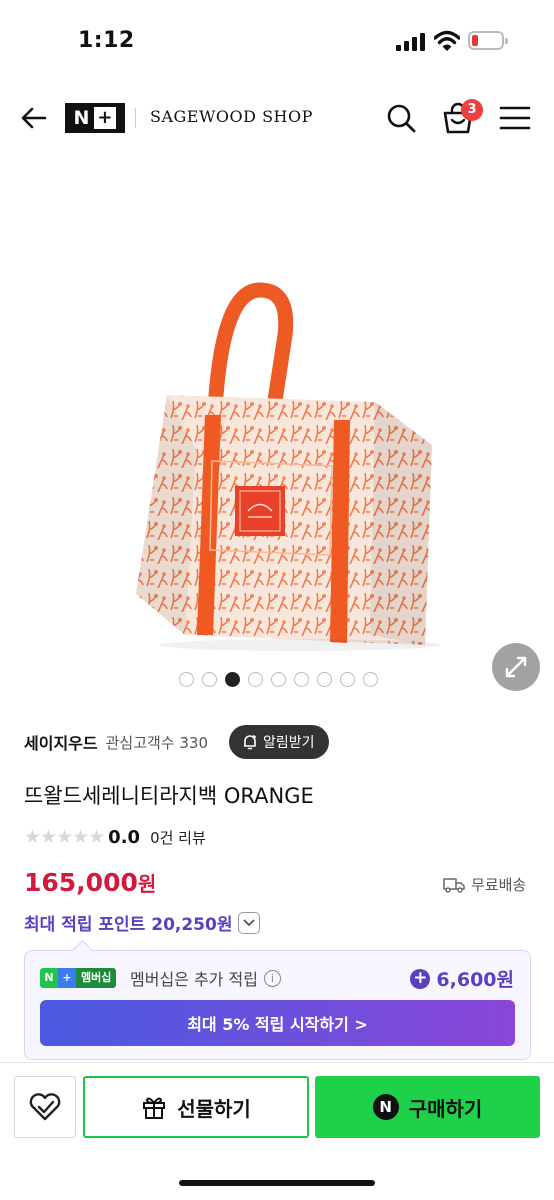  I want to click on image-pagination, so click(278, 679).